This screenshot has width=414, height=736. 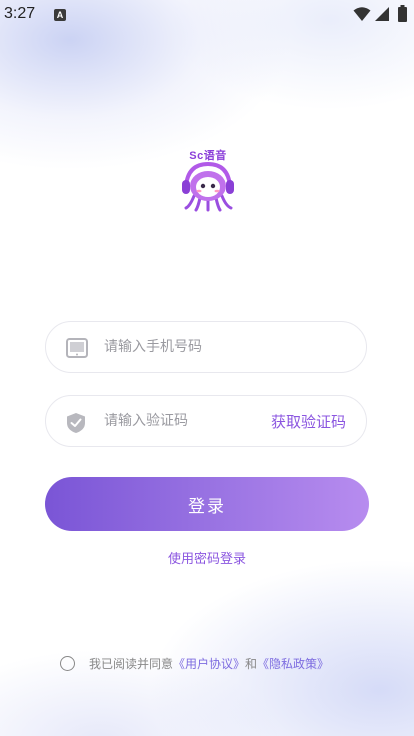 What do you see at coordinates (293, 663) in the screenshot?
I see `privacy-policy-link: 《隐私政策》` at bounding box center [293, 663].